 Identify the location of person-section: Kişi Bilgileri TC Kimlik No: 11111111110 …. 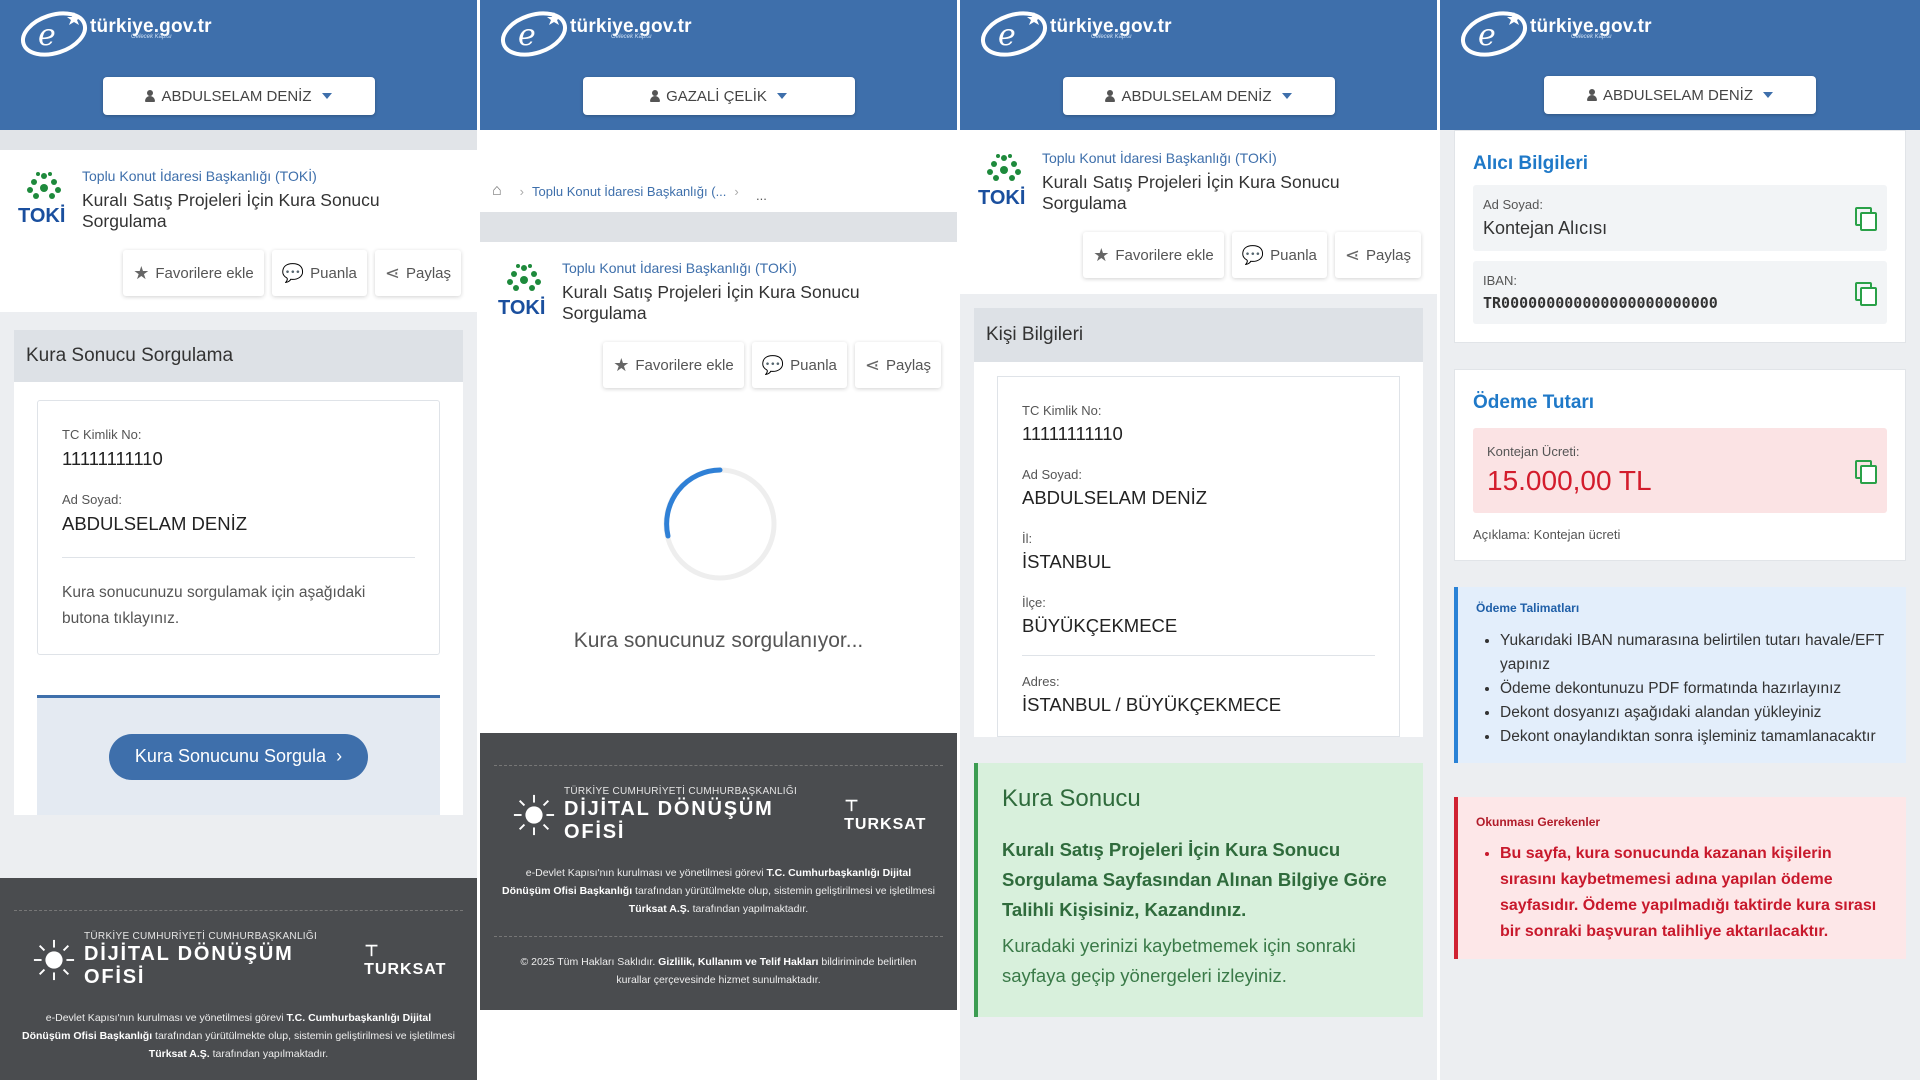
(1198, 522).